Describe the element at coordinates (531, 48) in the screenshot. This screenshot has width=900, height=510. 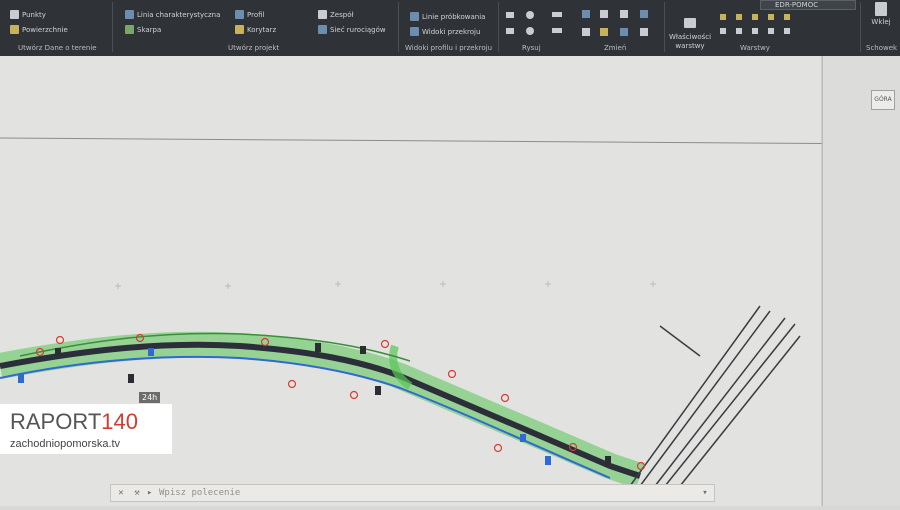
I see `panel-label-draw: Rysuj` at that location.